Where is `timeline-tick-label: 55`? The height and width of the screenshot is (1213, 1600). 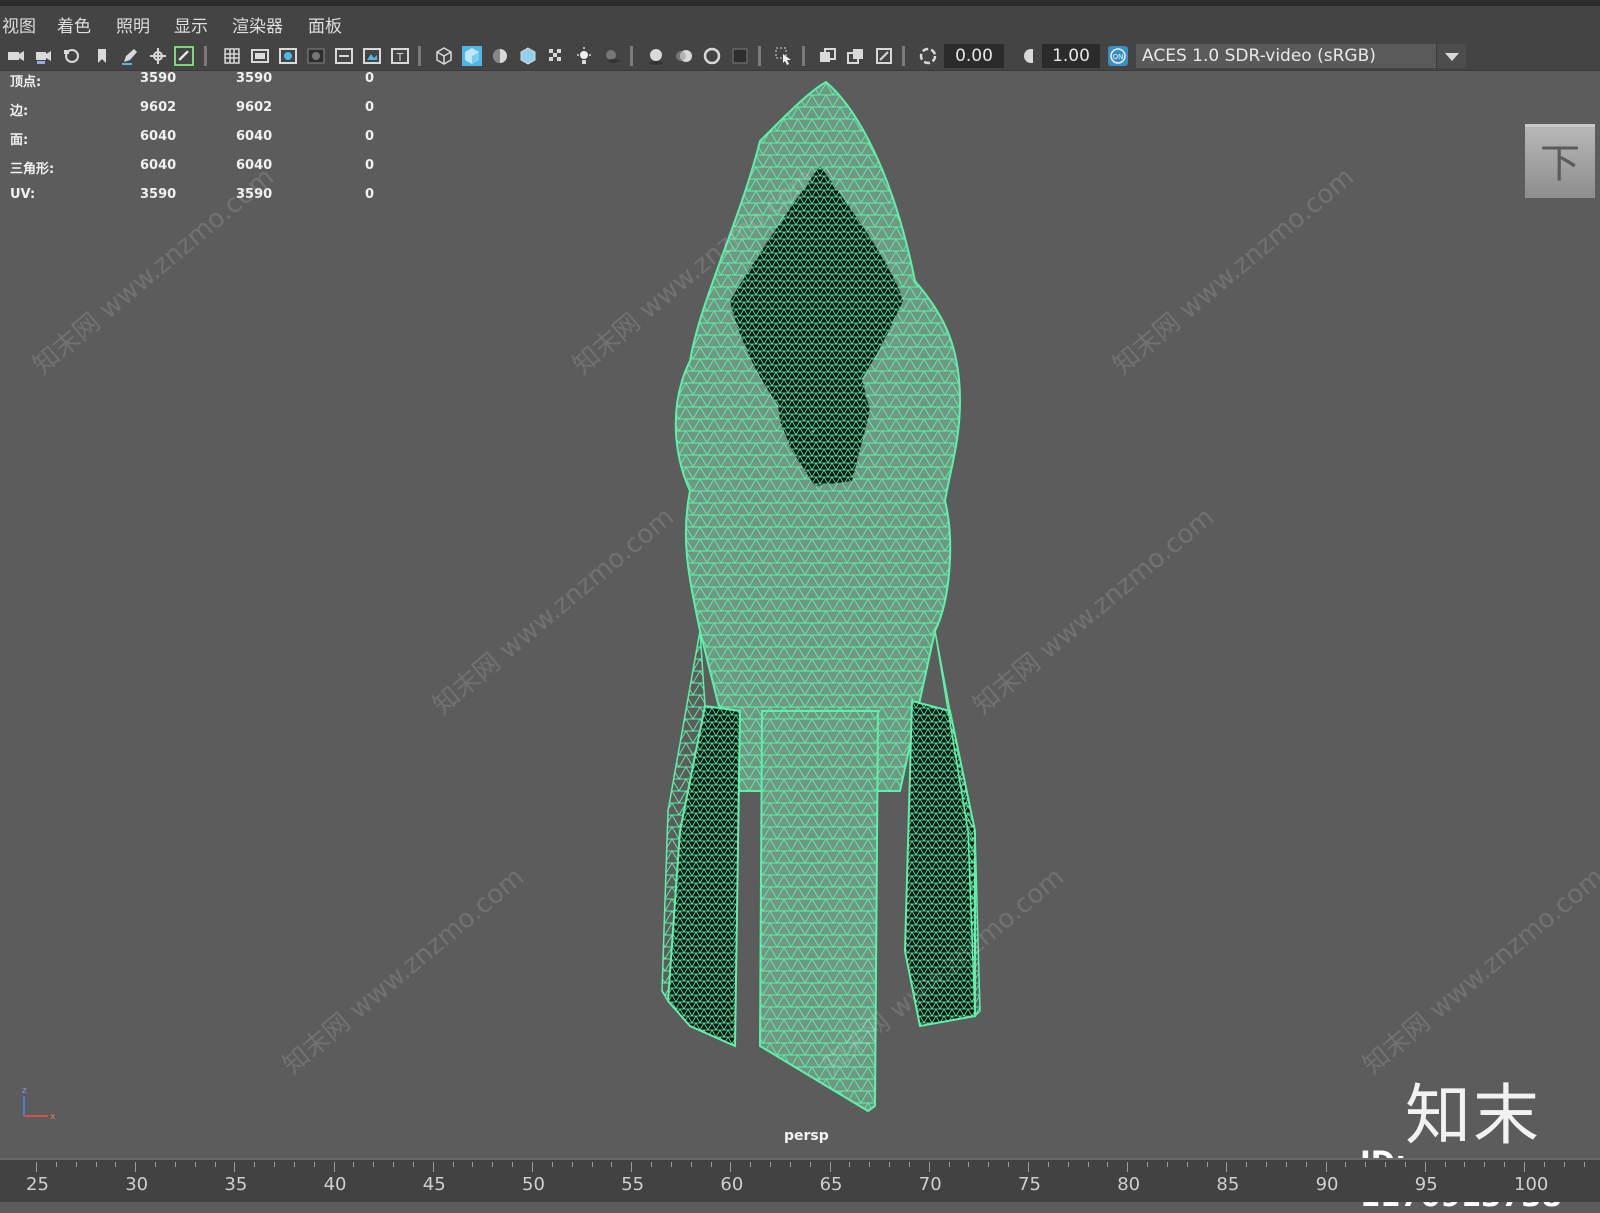 timeline-tick-label: 55 is located at coordinates (633, 1184).